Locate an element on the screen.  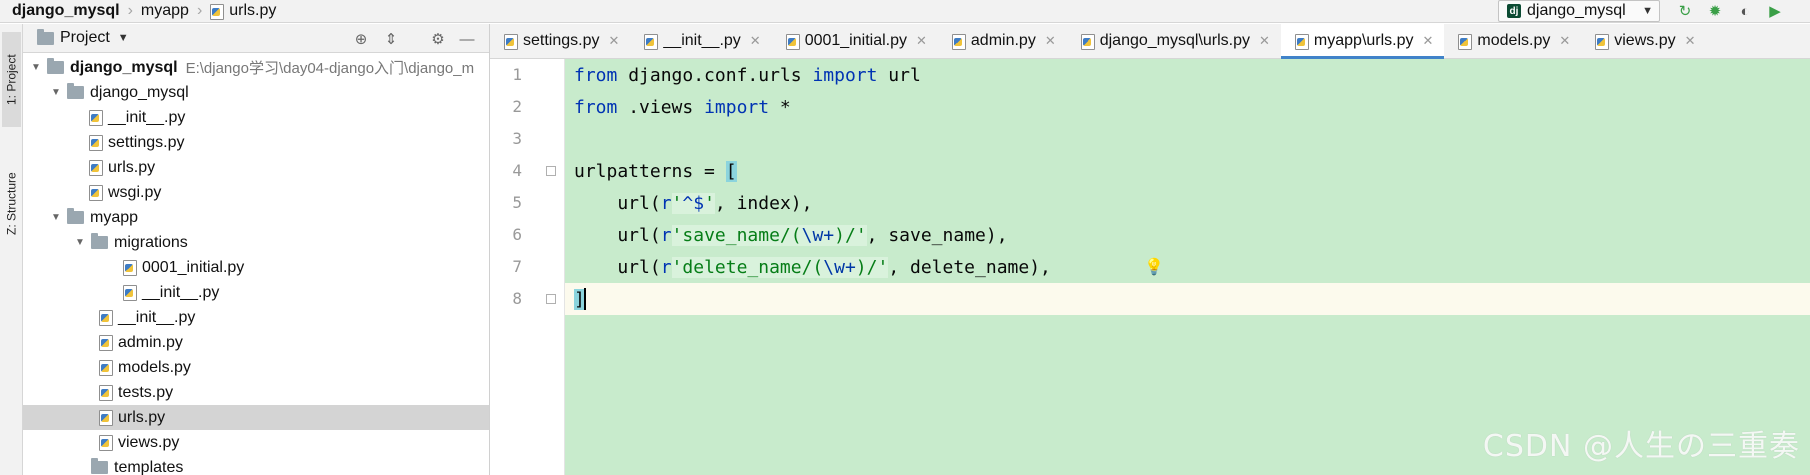
tree-item-file: models.py is located at coordinates (256, 367).